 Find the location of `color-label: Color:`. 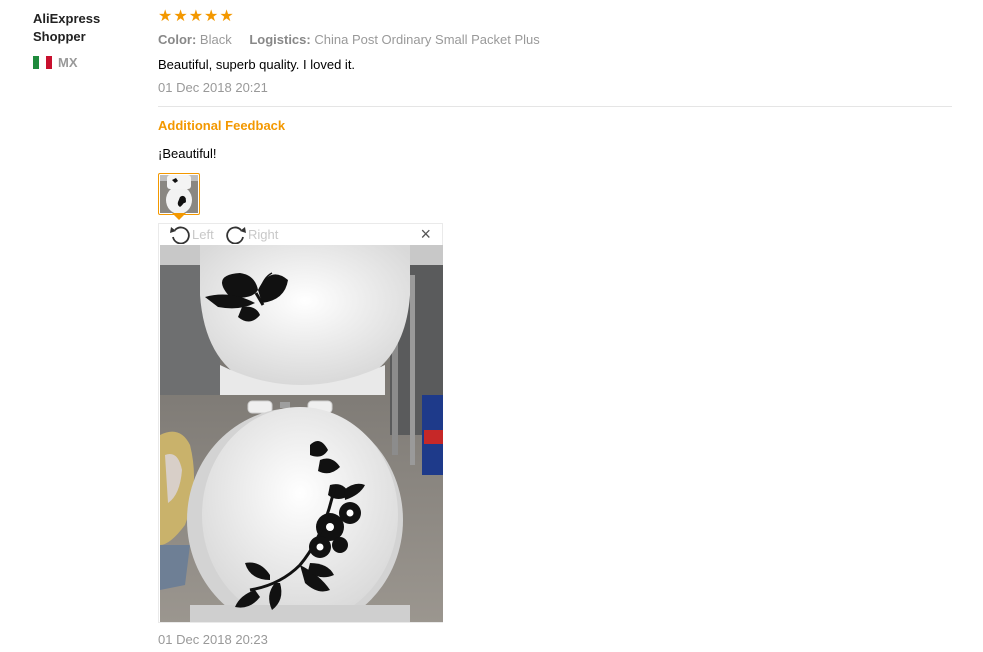

color-label: Color: is located at coordinates (177, 39).